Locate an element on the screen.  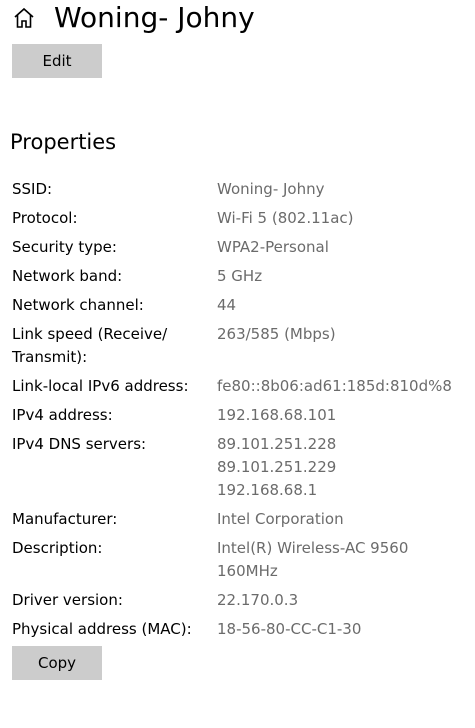
page-header: Woning- Johny is located at coordinates (133, 18).